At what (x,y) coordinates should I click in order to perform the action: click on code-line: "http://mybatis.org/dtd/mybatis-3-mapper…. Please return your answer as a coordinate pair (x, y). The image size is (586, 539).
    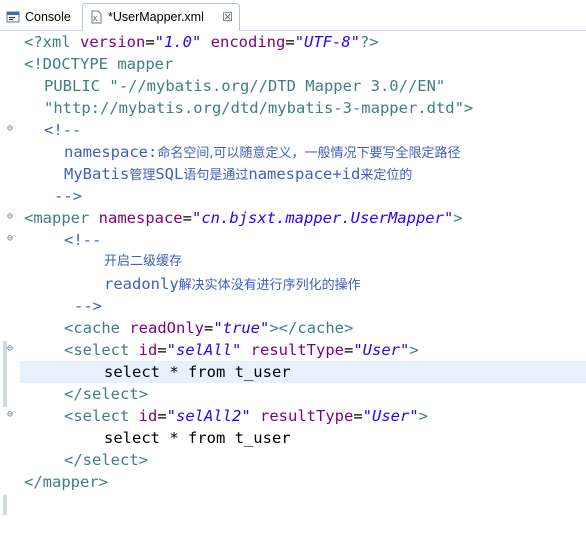
    Looking at the image, I should click on (259, 108).